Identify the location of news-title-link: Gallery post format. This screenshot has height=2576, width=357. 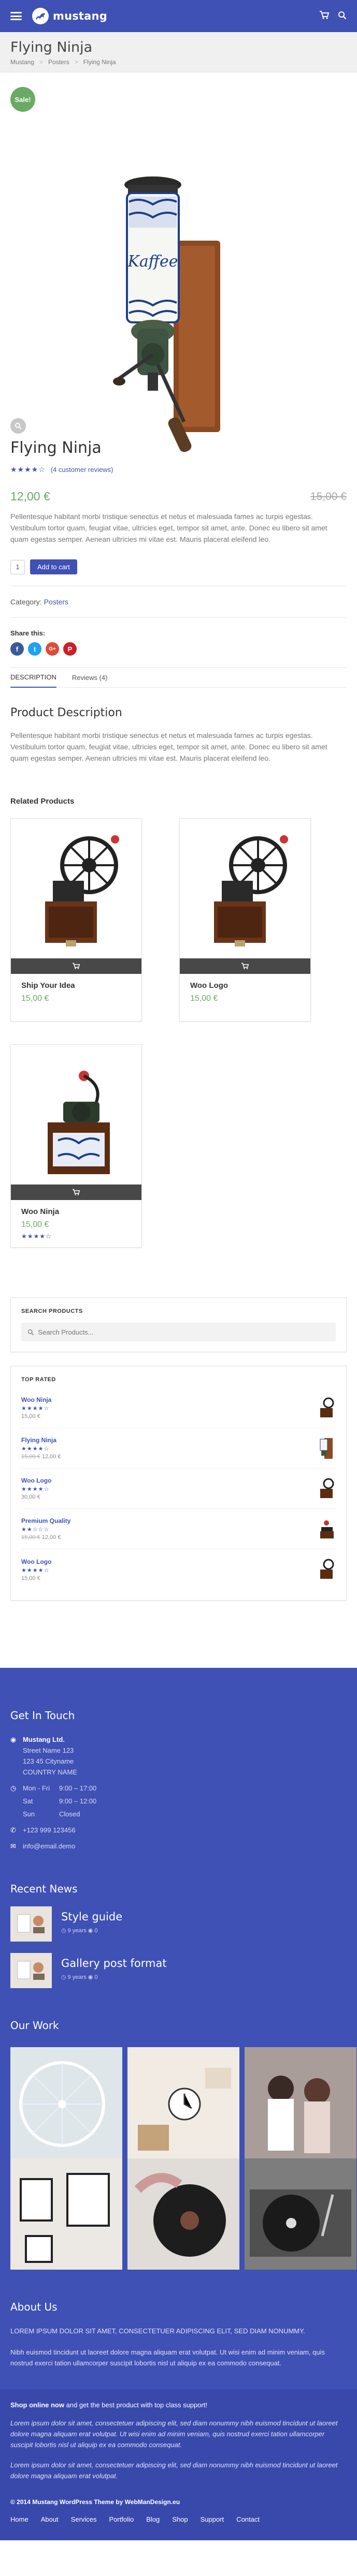
(114, 1963).